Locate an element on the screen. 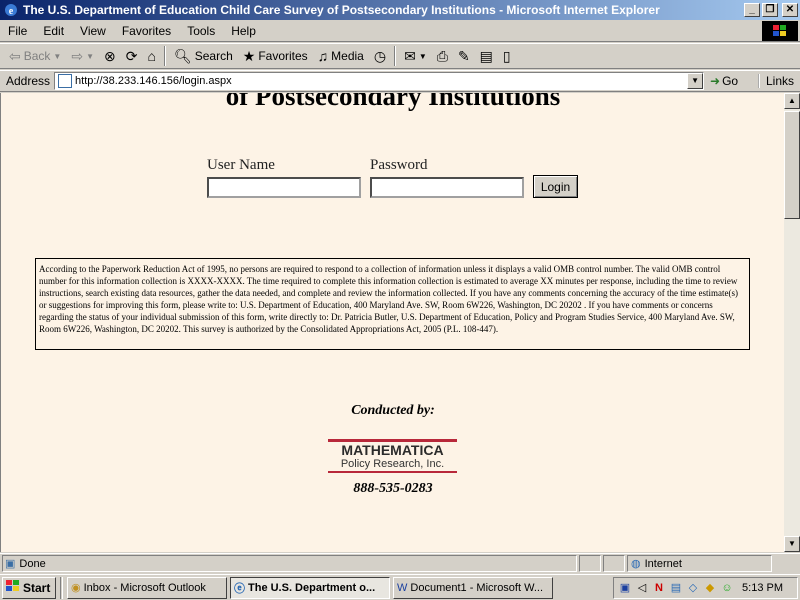 This screenshot has height=600, width=800. mathematica-logo: MATHEMATICA Policy Research, Inc. is located at coordinates (392, 460).